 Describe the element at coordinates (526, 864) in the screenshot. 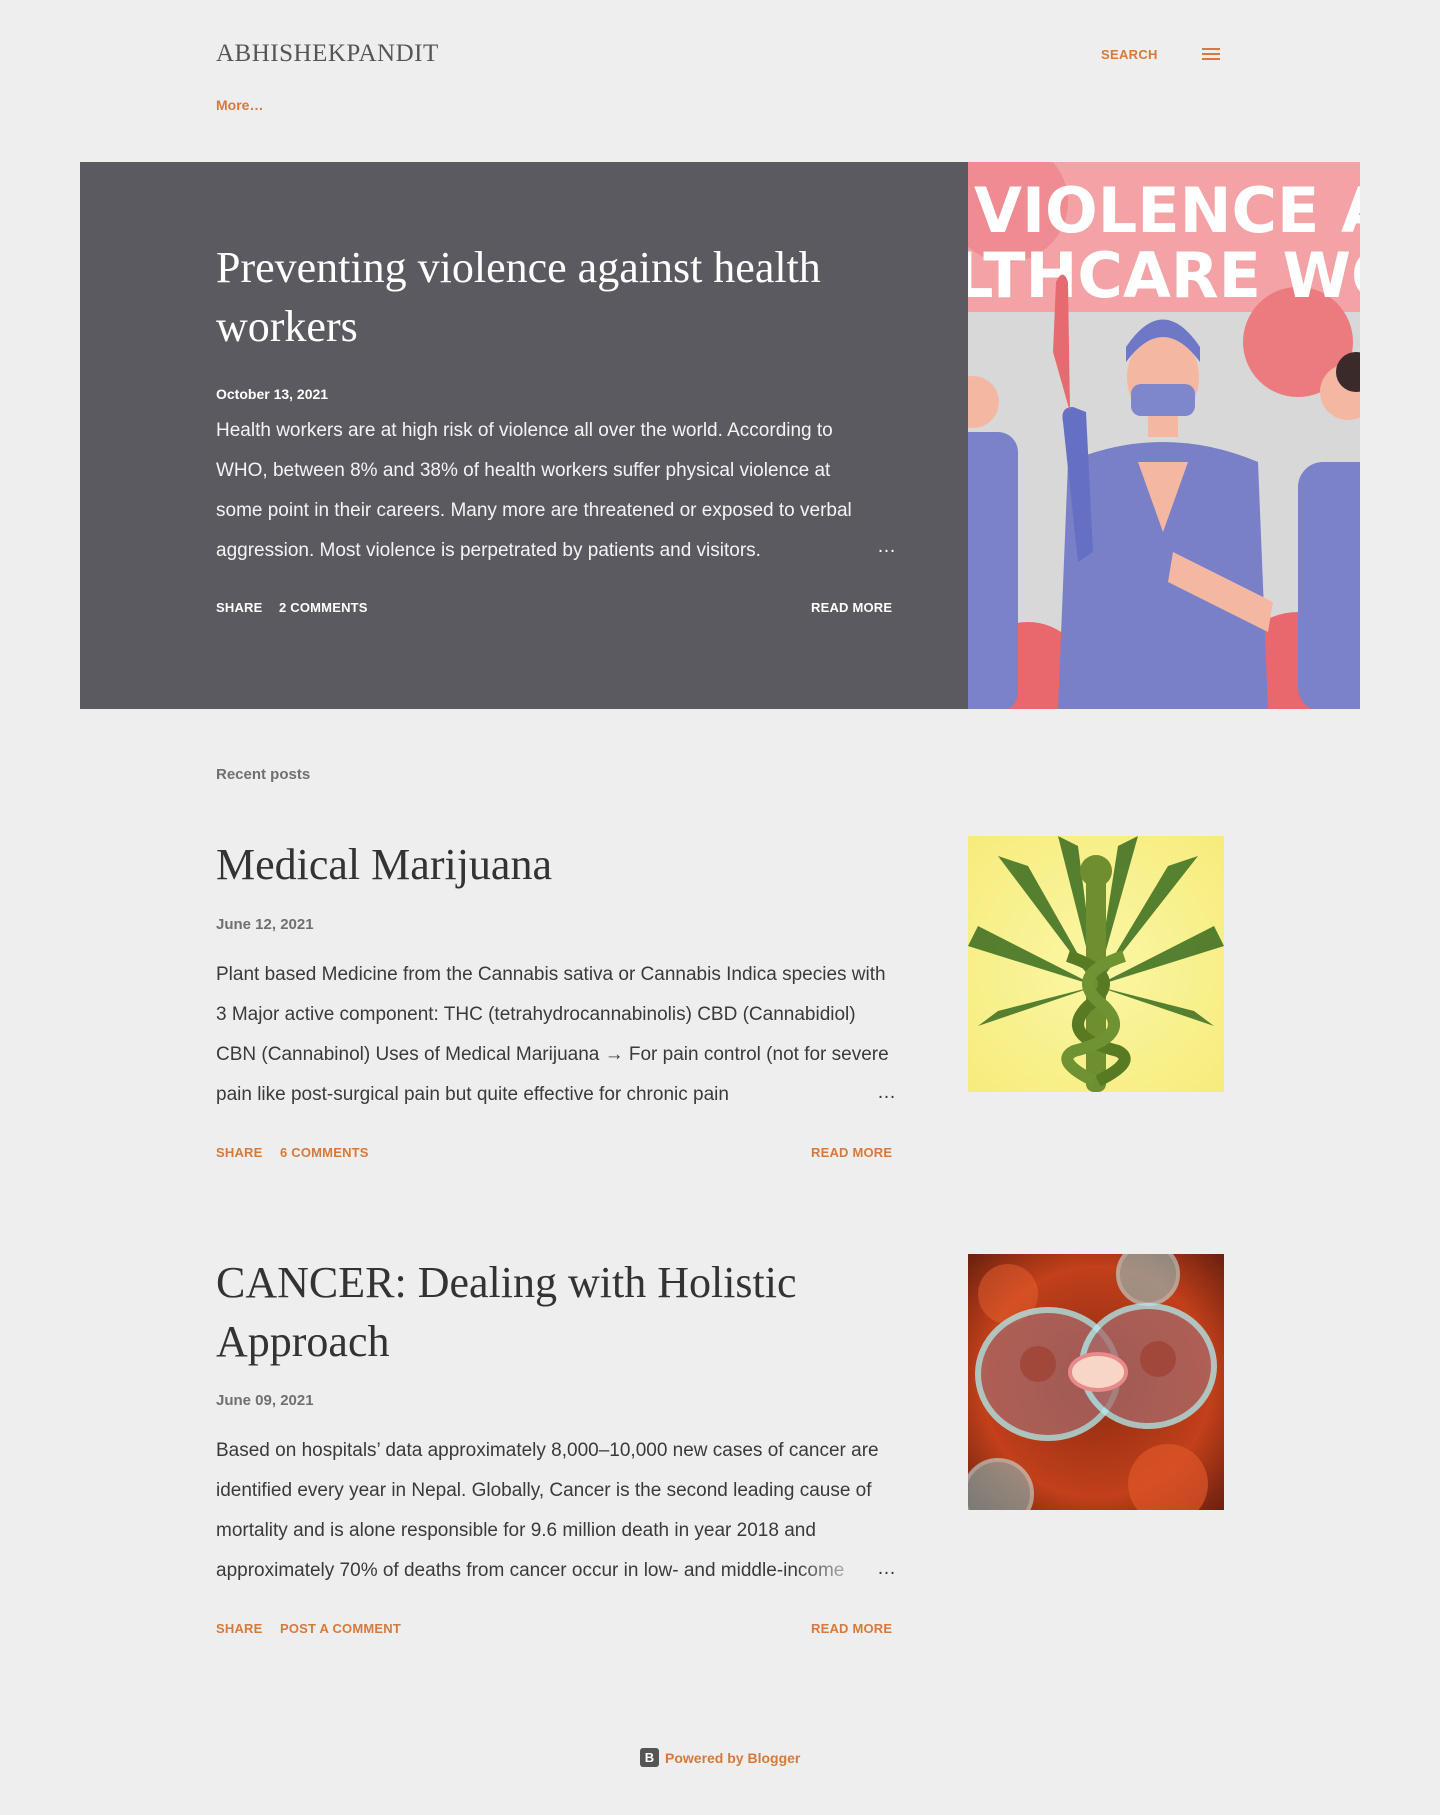

I see `post-title: Medical Marijuana` at that location.